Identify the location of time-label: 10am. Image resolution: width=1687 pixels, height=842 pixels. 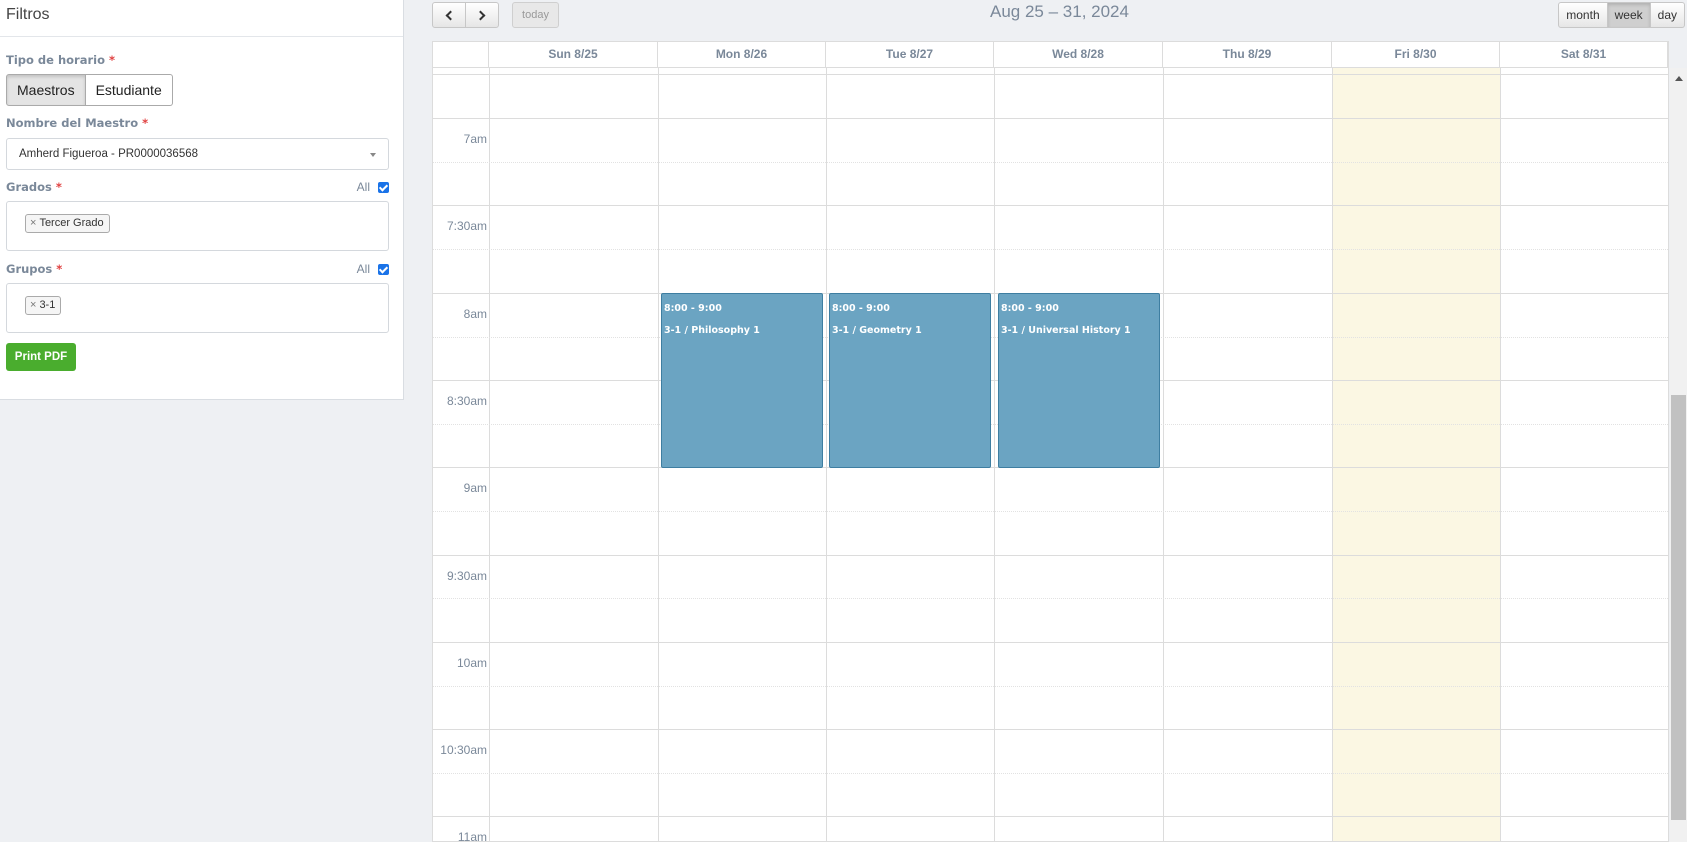
(471, 663).